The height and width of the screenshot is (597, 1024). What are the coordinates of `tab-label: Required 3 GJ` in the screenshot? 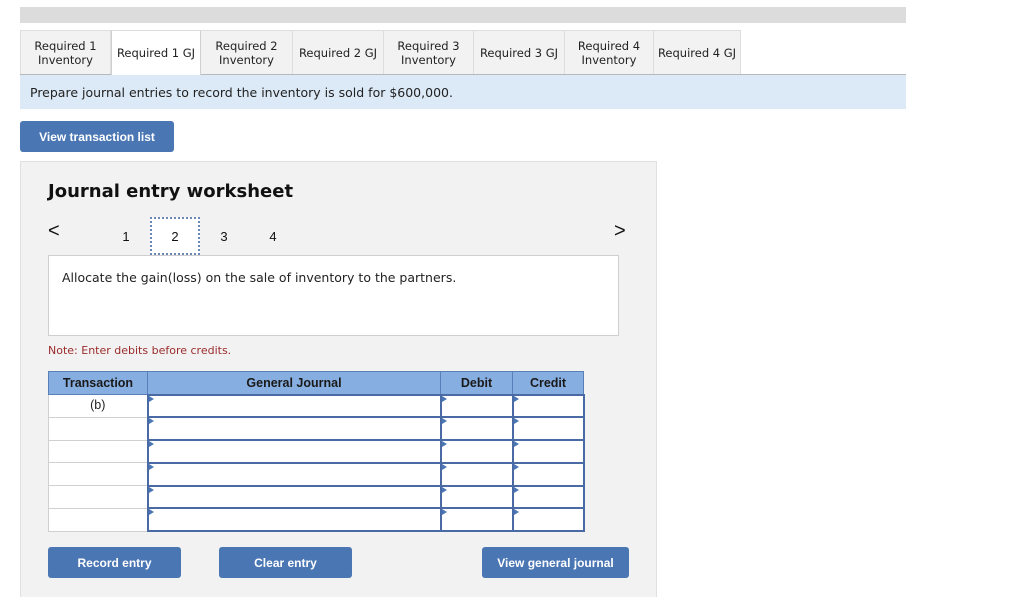 It's located at (519, 52).